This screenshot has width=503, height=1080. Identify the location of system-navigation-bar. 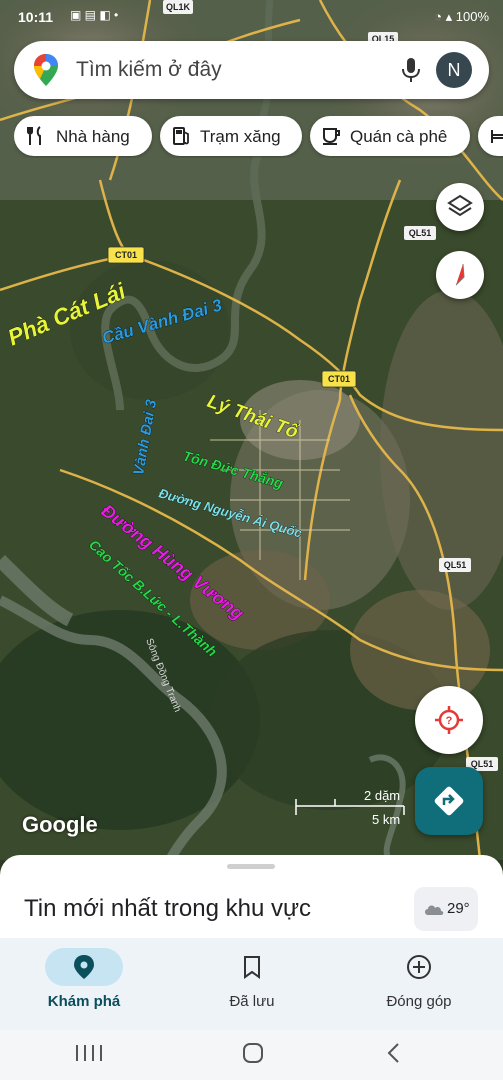
(251, 1055).